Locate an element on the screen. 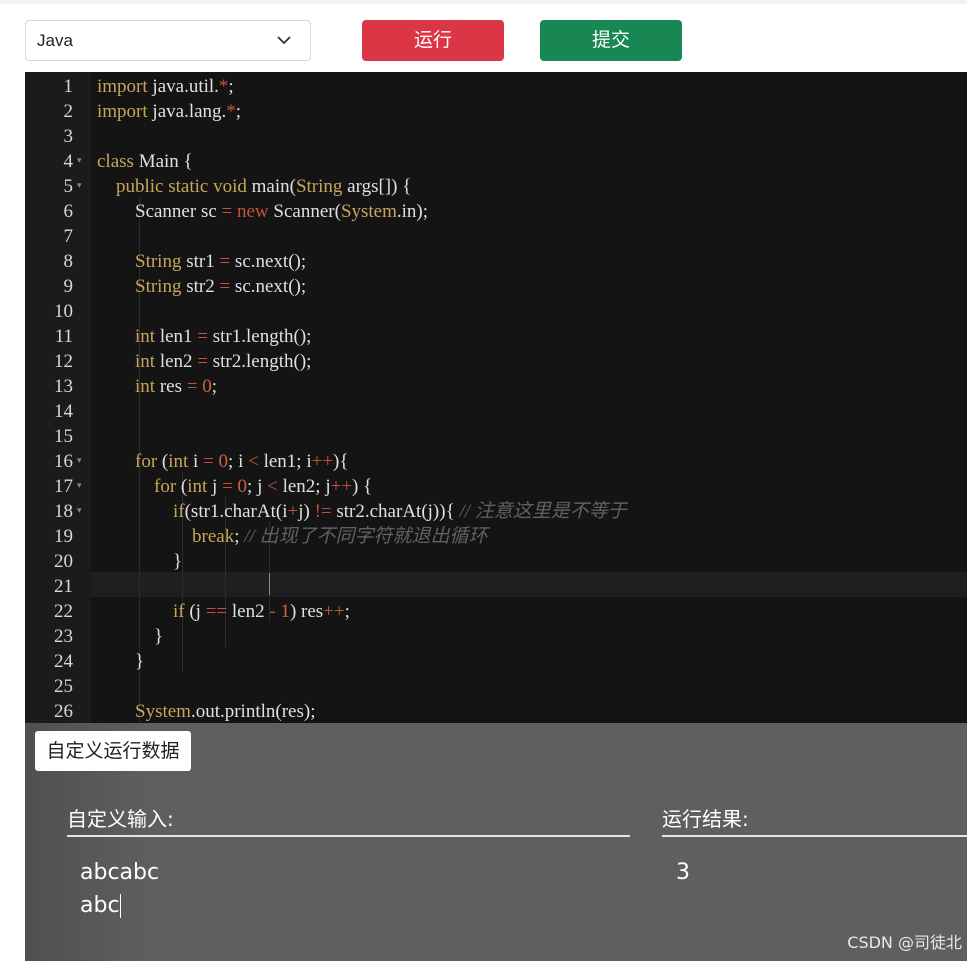  code-line: break; // 出现了不同字符就退出循环 is located at coordinates (340, 536).